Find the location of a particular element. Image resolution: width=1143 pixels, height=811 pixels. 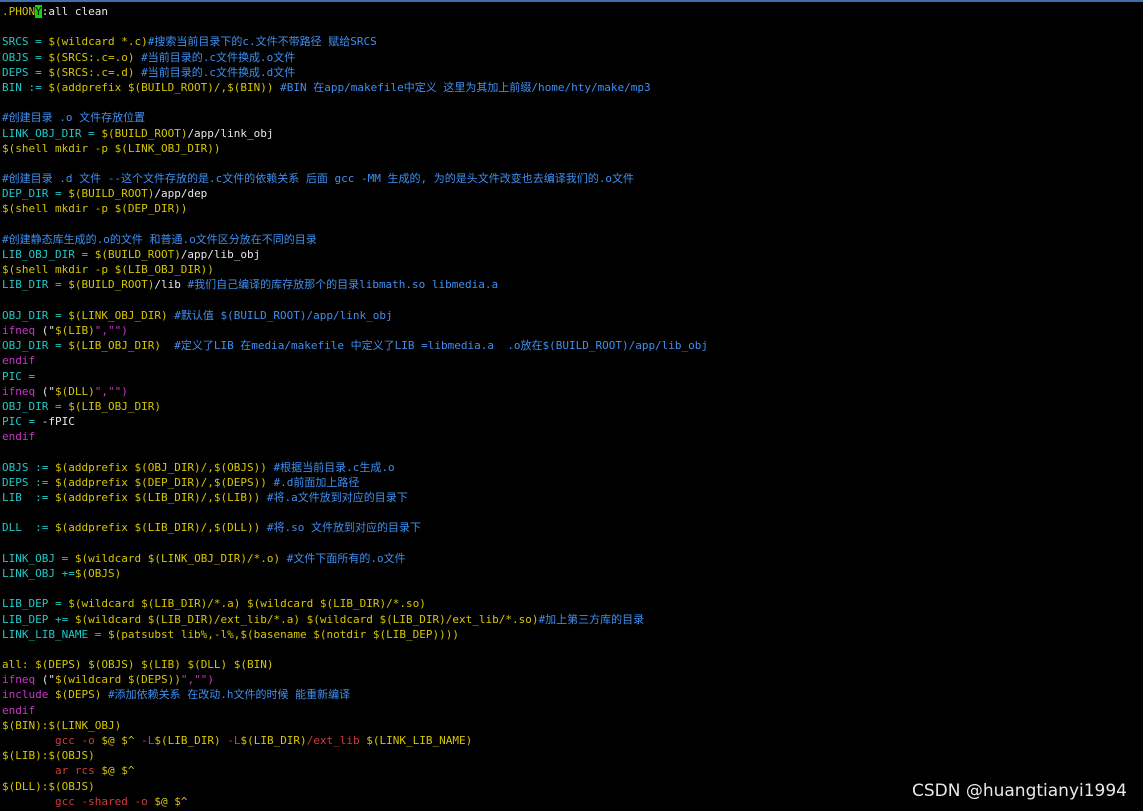

code-token: $(BIN):$(LINK_OBJ) is located at coordinates (62, 725).